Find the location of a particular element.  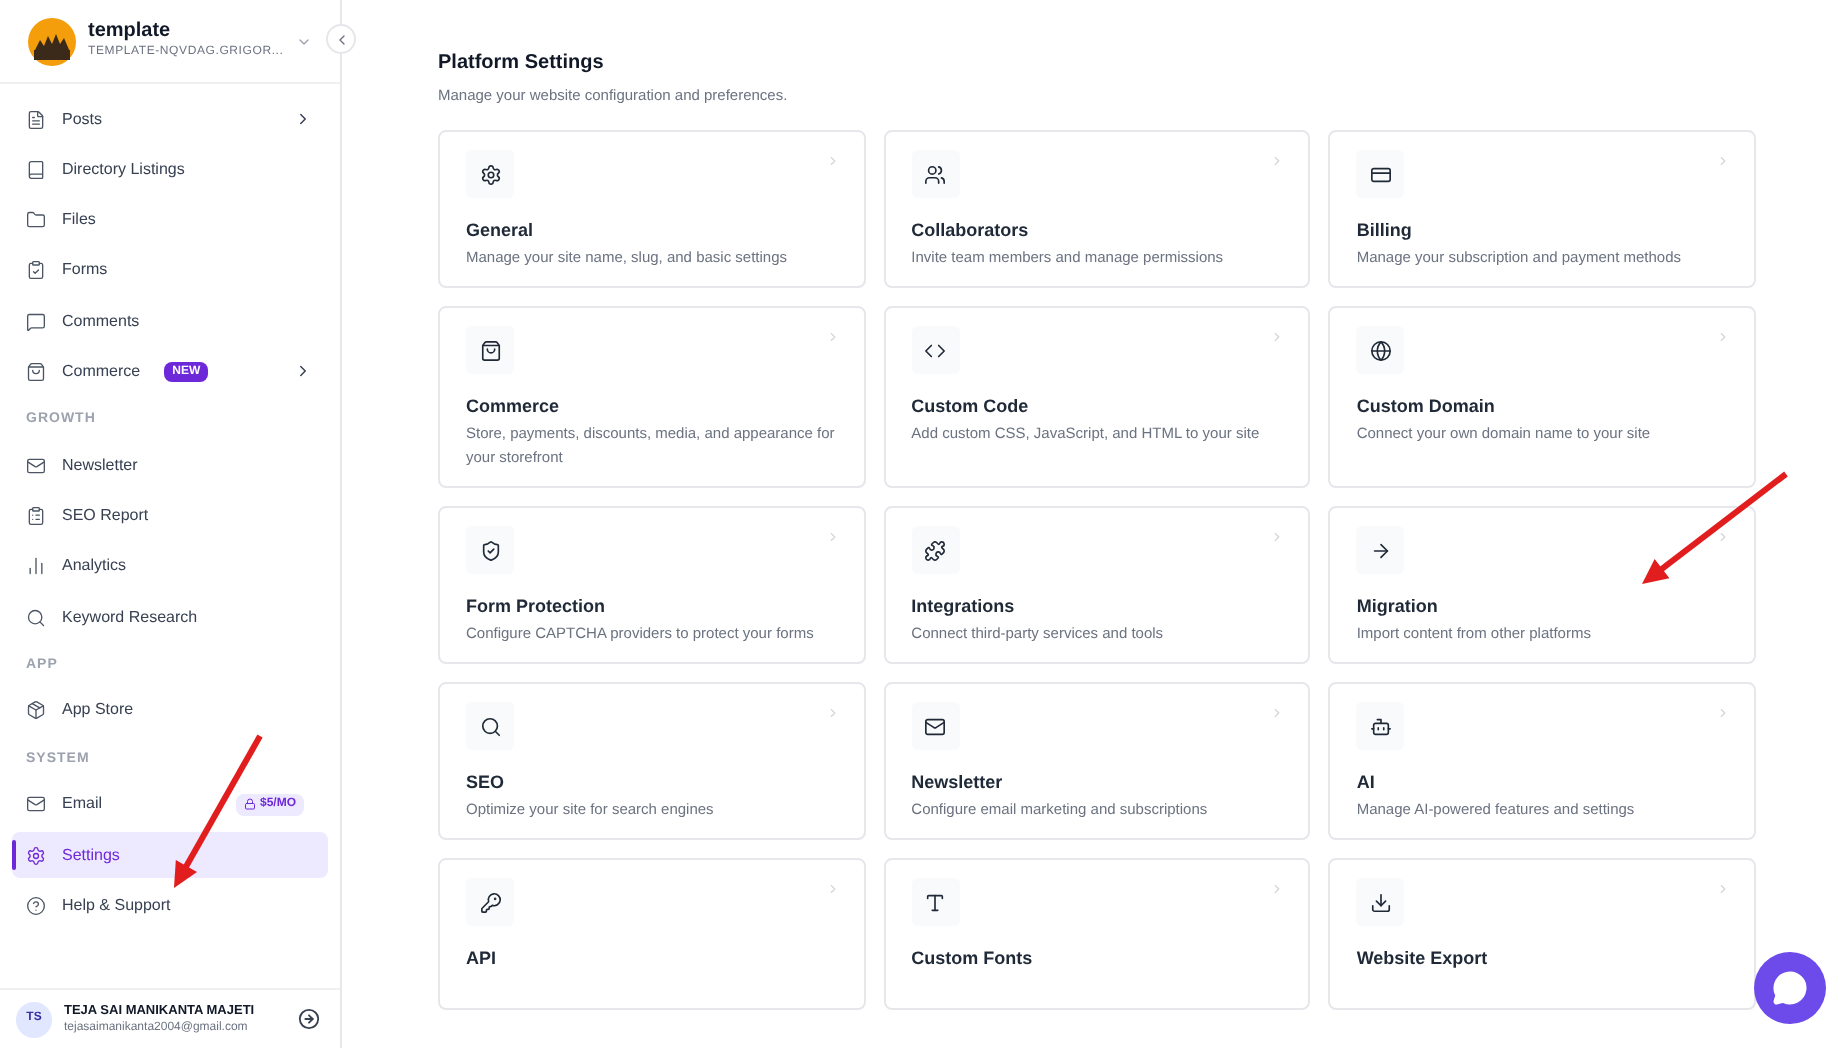

download-icon is located at coordinates (1380, 902).